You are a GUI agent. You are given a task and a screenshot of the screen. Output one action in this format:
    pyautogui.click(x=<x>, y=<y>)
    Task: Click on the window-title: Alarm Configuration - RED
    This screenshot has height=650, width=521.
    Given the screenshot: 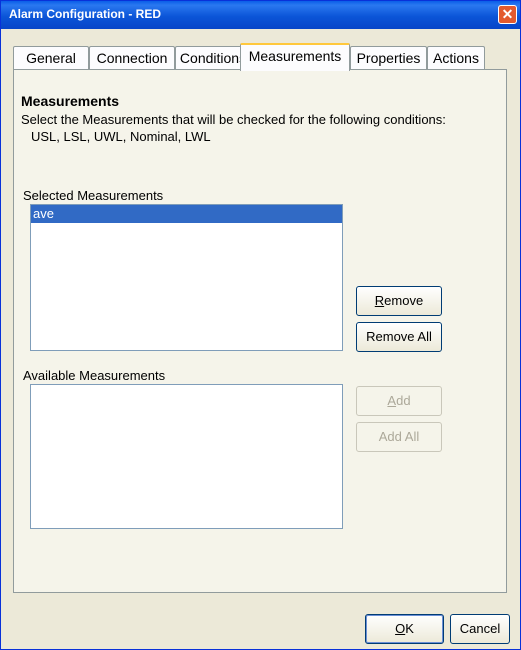 What is the action you would take?
    pyautogui.click(x=85, y=14)
    